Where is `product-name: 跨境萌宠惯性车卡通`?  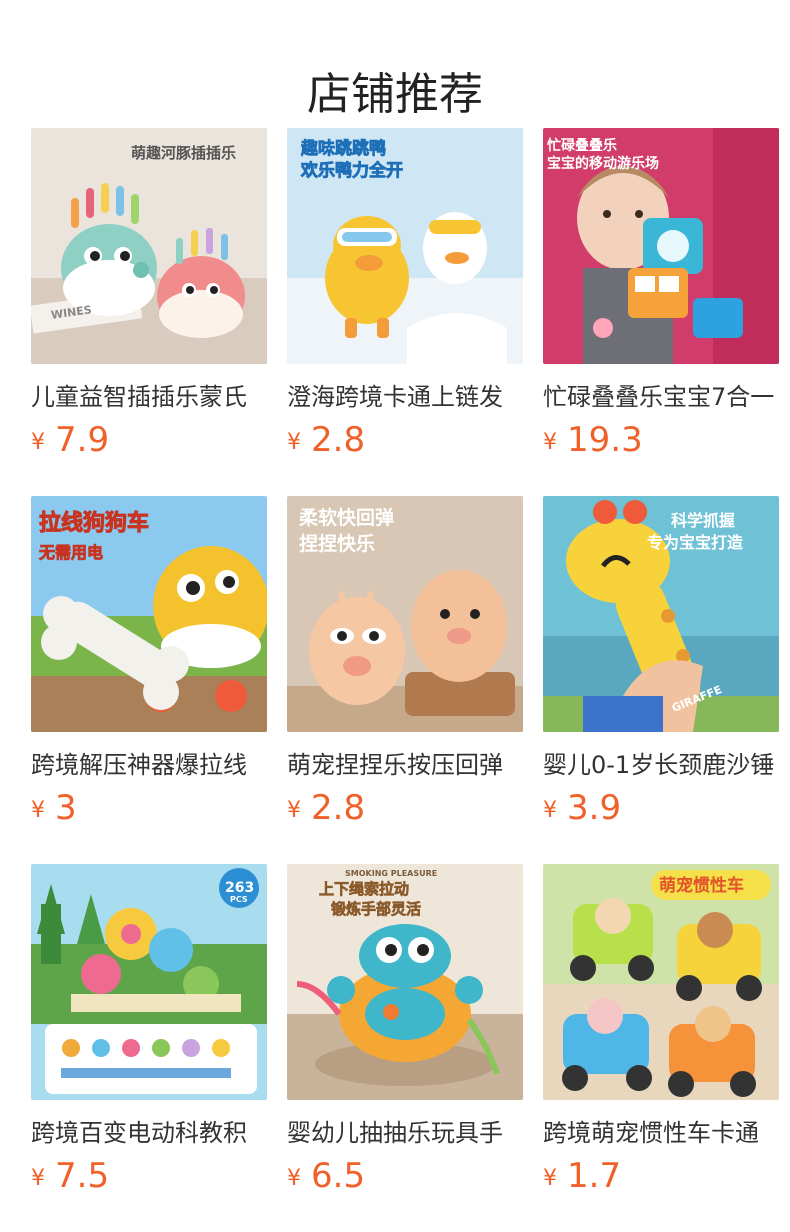
product-name: 跨境萌宠惯性车卡通 is located at coordinates (661, 1133).